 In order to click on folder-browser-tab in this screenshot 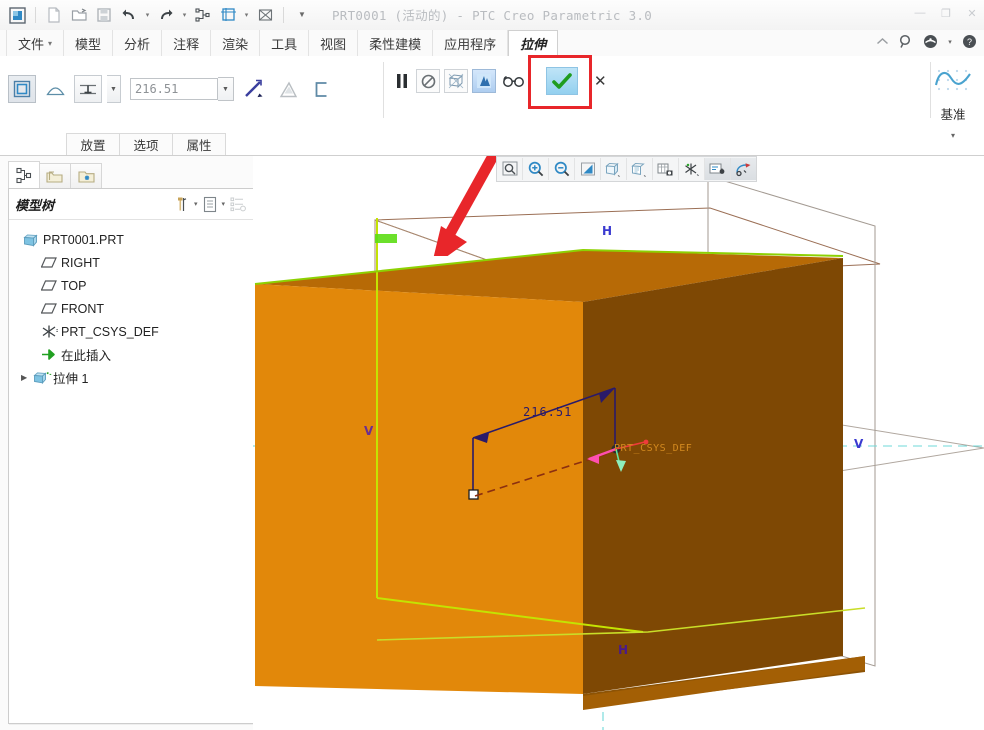, I will do `click(55, 176)`.